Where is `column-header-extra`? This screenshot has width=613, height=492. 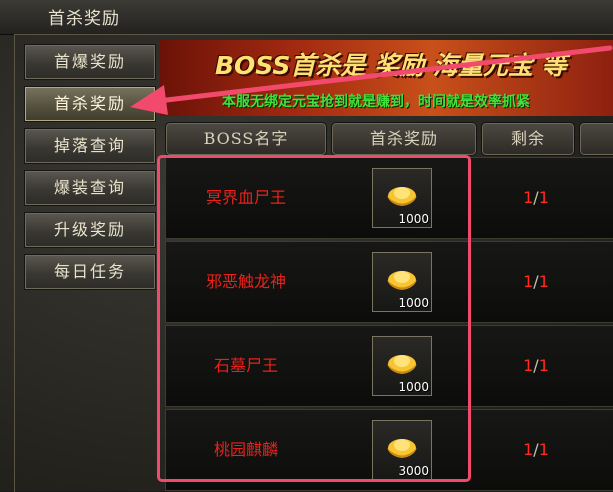 column-header-extra is located at coordinates (596, 139).